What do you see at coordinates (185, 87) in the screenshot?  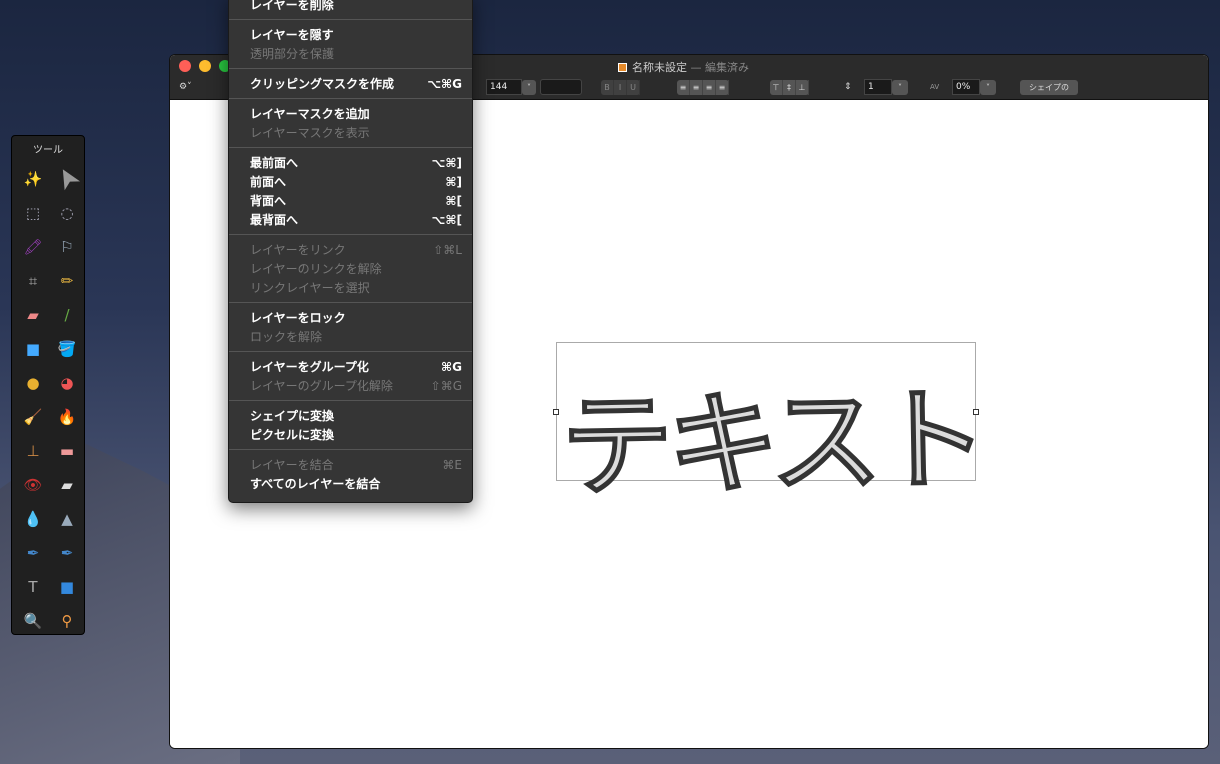 I see `gear-menu-button: ⚙︎˅` at bounding box center [185, 87].